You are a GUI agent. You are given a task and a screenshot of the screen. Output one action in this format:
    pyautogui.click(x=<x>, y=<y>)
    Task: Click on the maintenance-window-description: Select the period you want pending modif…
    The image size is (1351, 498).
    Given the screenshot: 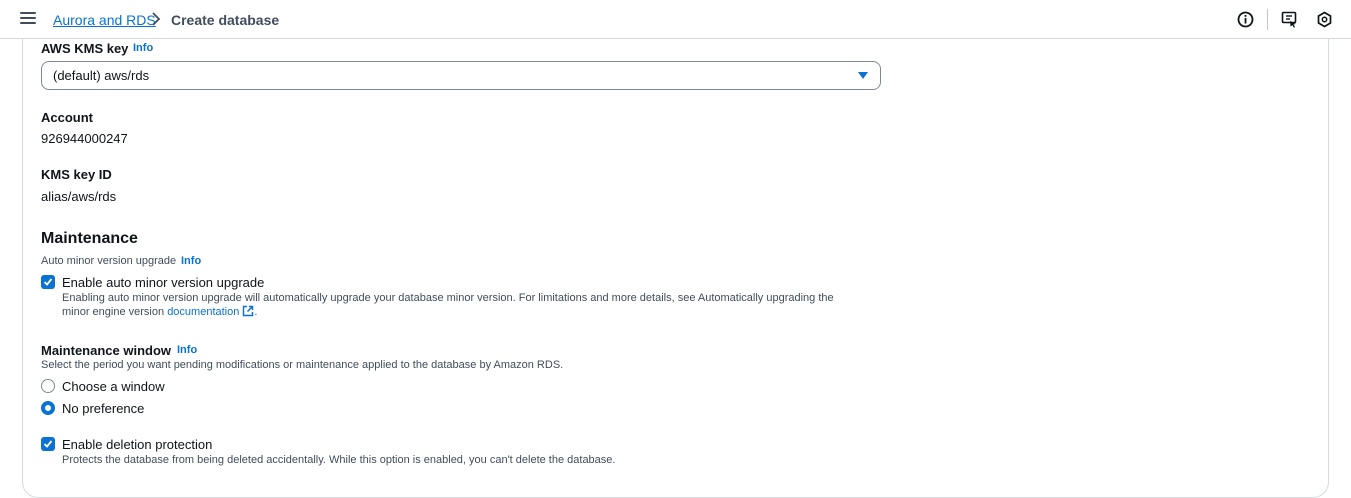 What is the action you would take?
    pyautogui.click(x=302, y=365)
    